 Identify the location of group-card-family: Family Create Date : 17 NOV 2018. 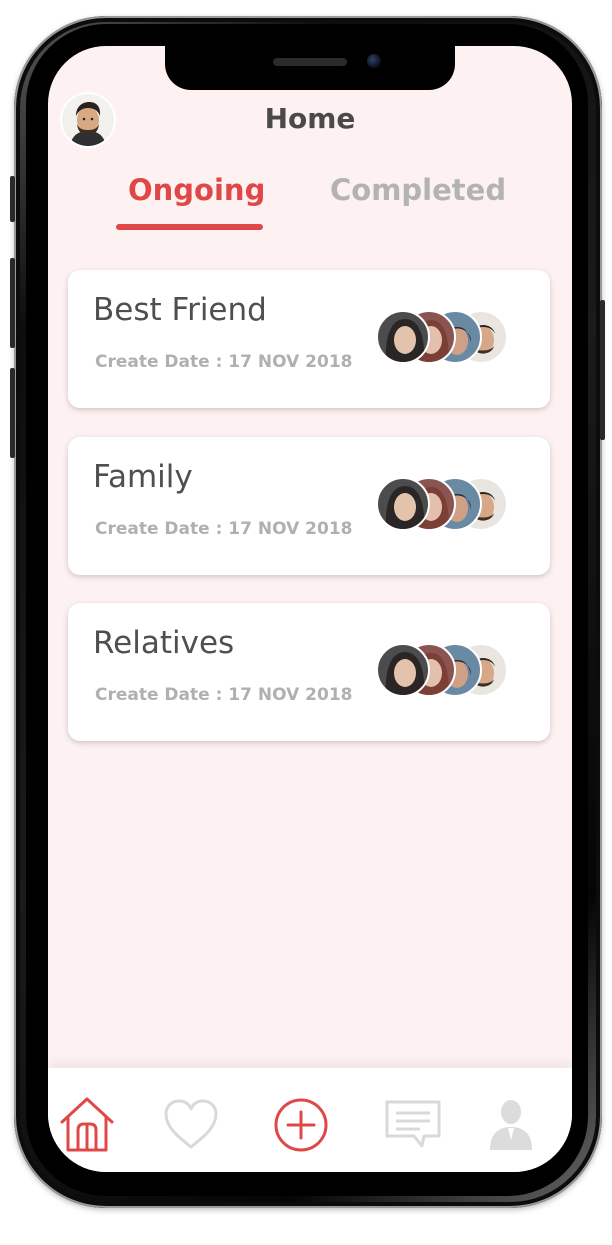
(309, 506).